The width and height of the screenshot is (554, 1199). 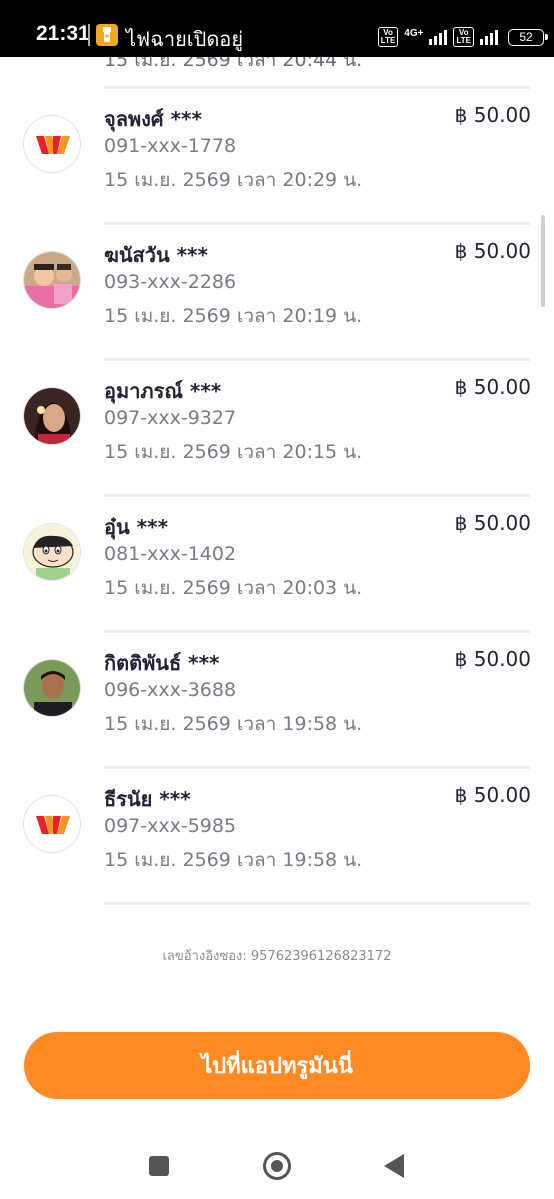 What do you see at coordinates (277, 28) in the screenshot?
I see `status-bar: 21:31 ไฟฉายเปิดอยู่ Vo LTE 4G+ Vo LTE 52` at bounding box center [277, 28].